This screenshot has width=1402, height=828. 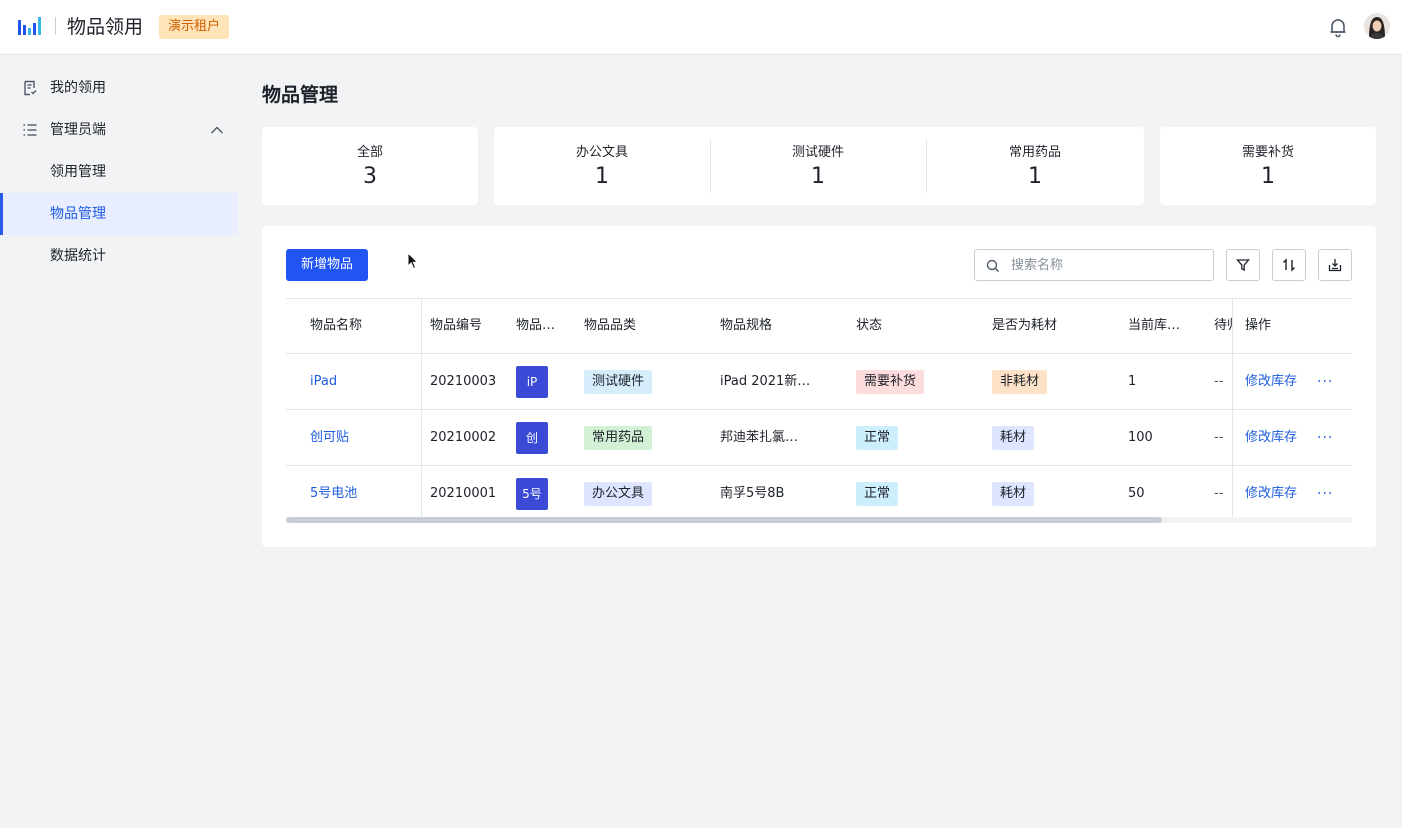 What do you see at coordinates (634, 326) in the screenshot?
I see `column-header: 物品品类` at bounding box center [634, 326].